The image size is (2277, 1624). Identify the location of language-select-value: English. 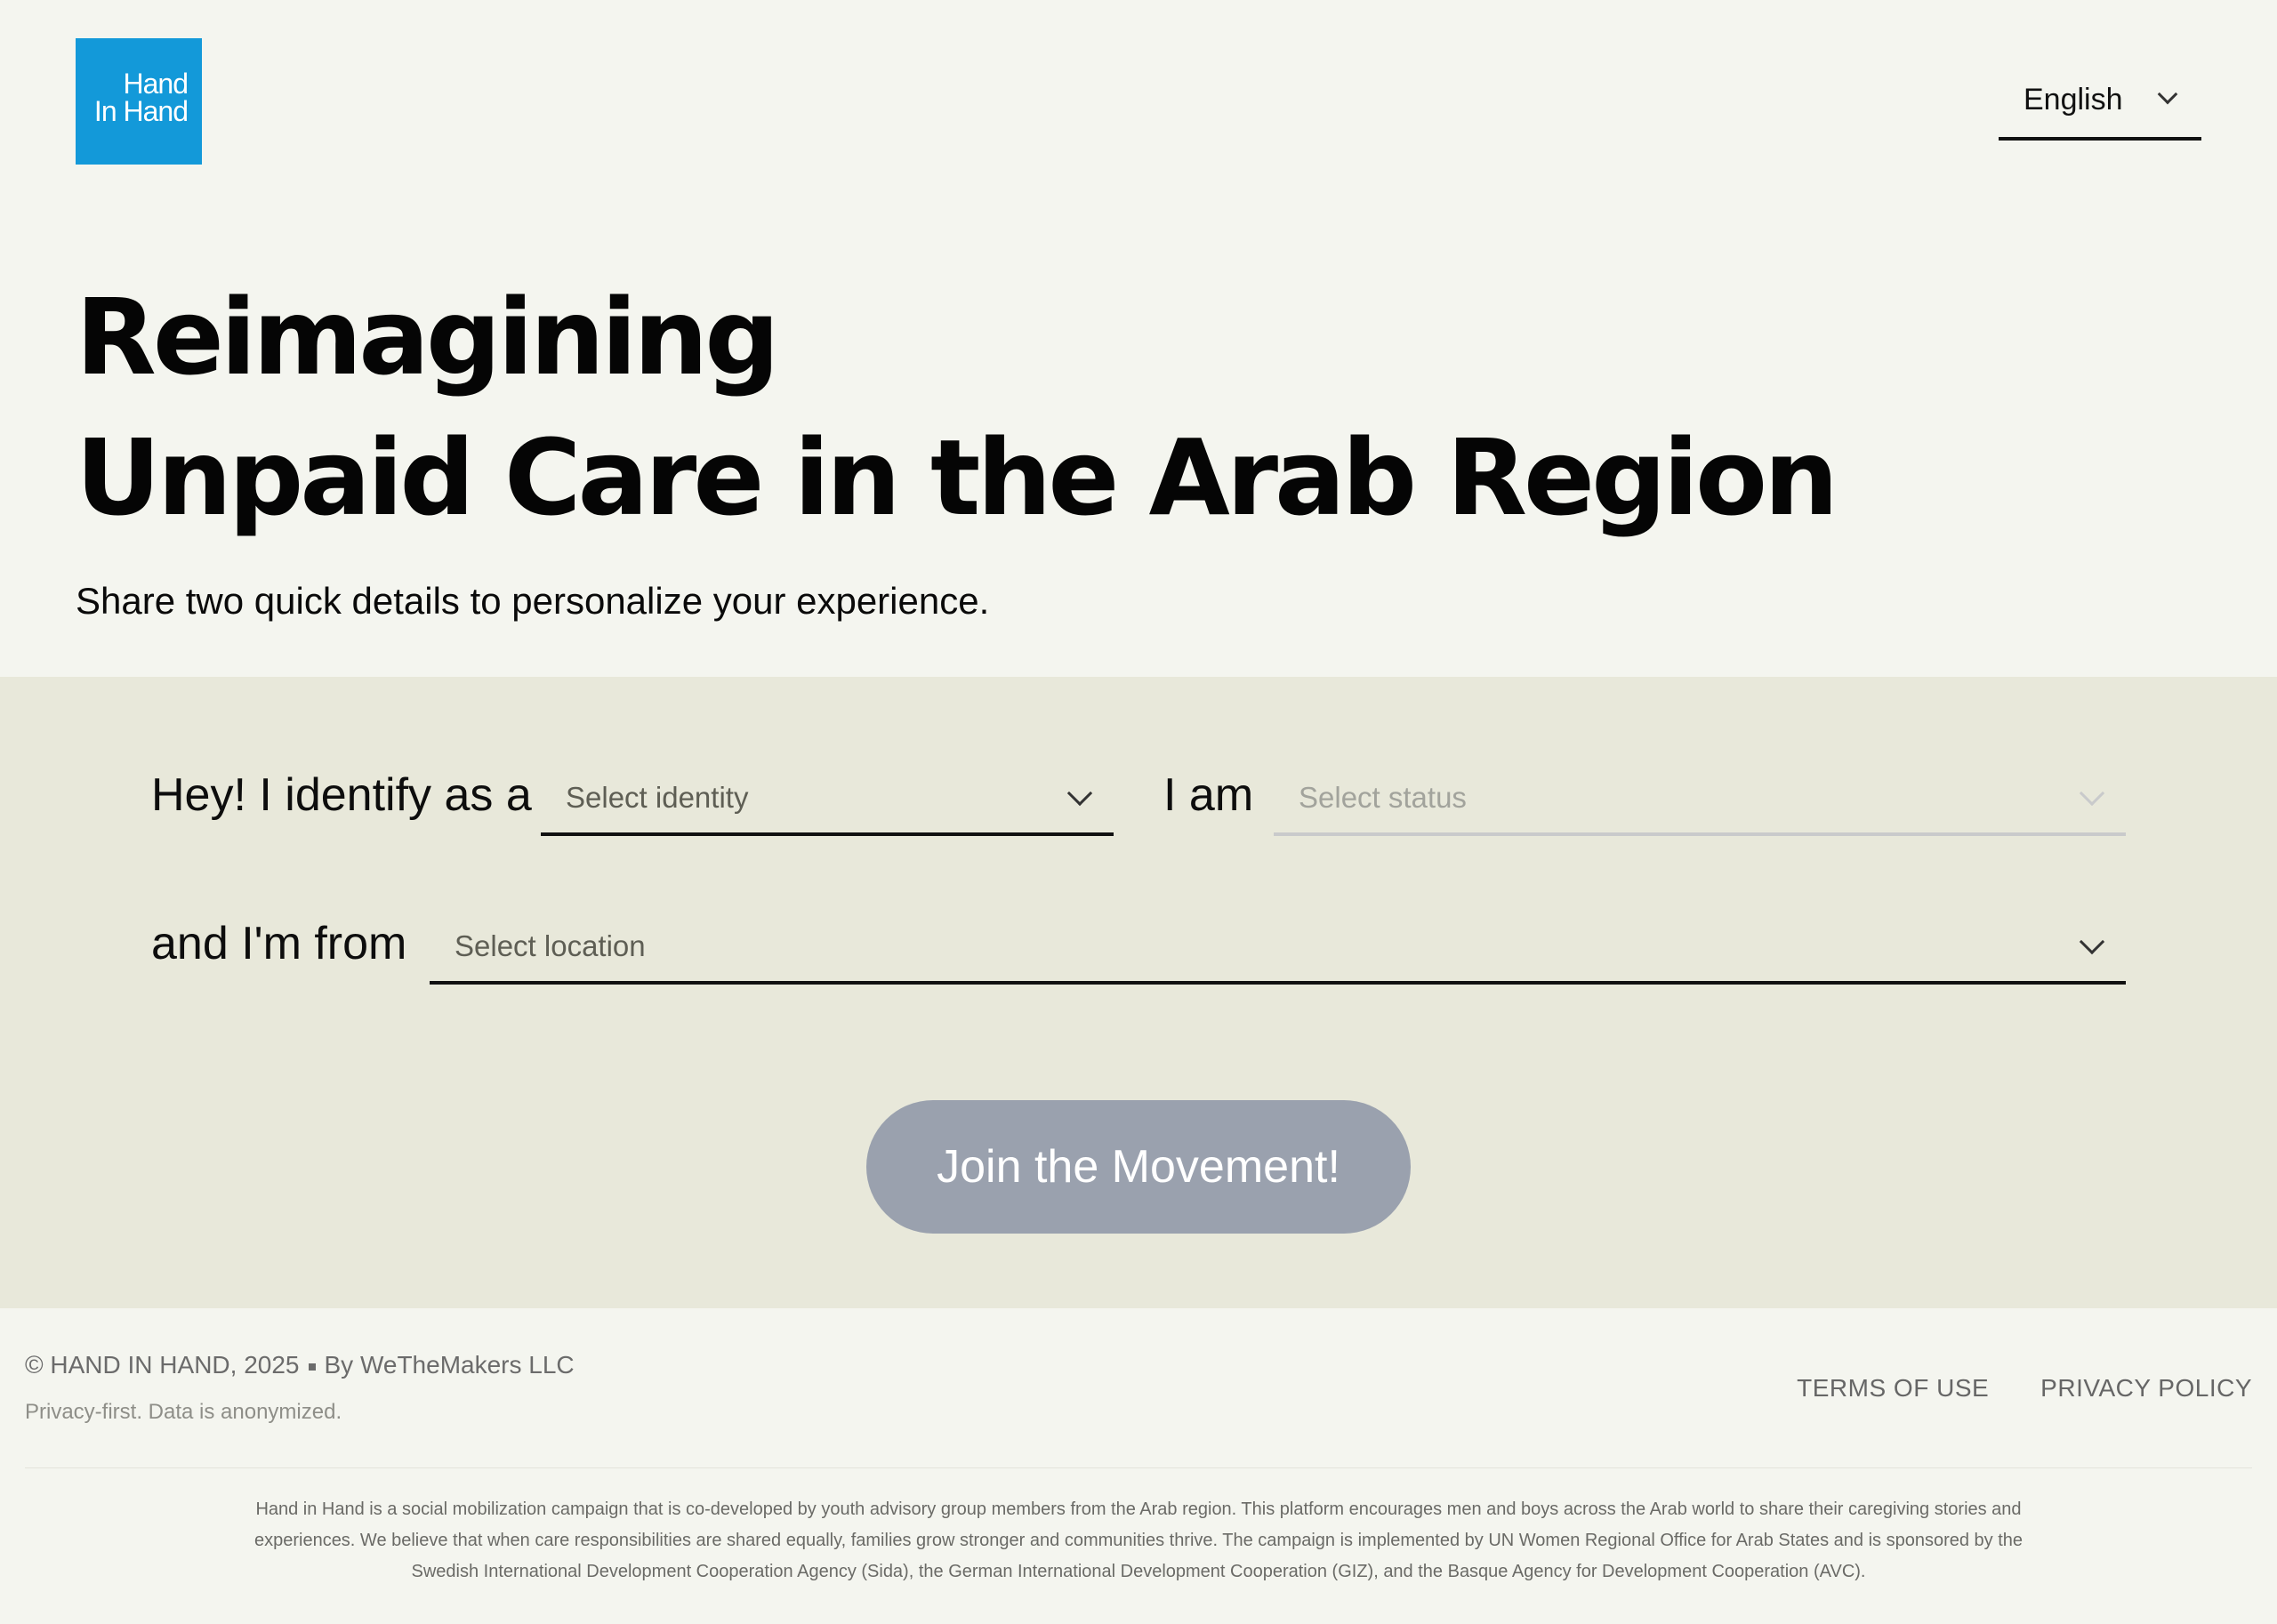
(2073, 100).